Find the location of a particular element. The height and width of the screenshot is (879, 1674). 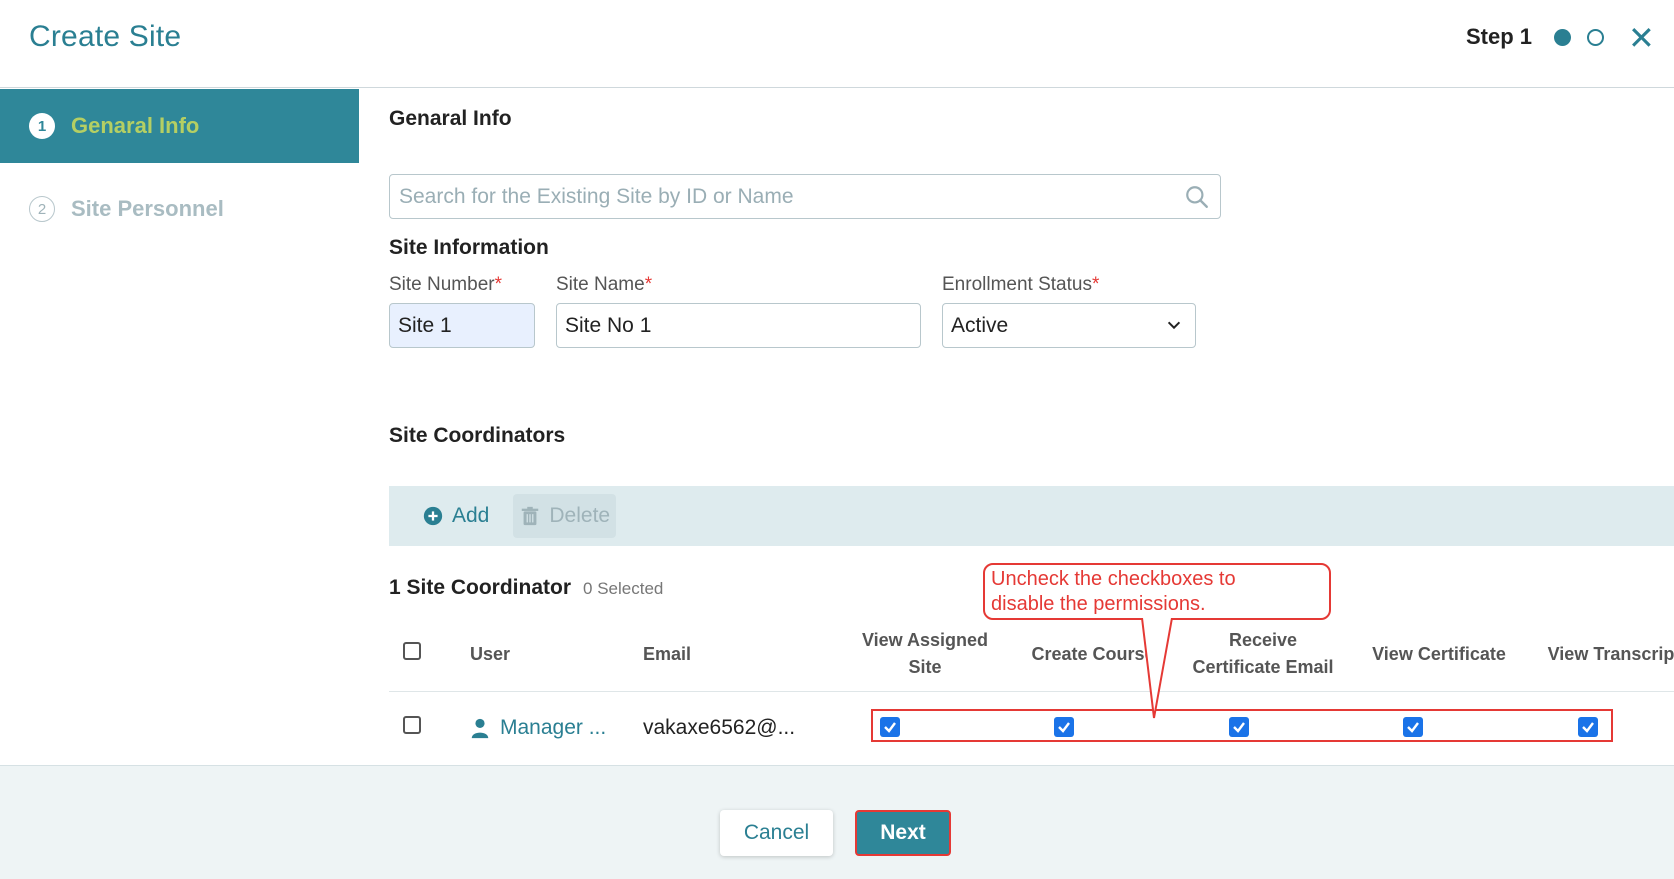

column-header-email: Email is located at coordinates (667, 654).